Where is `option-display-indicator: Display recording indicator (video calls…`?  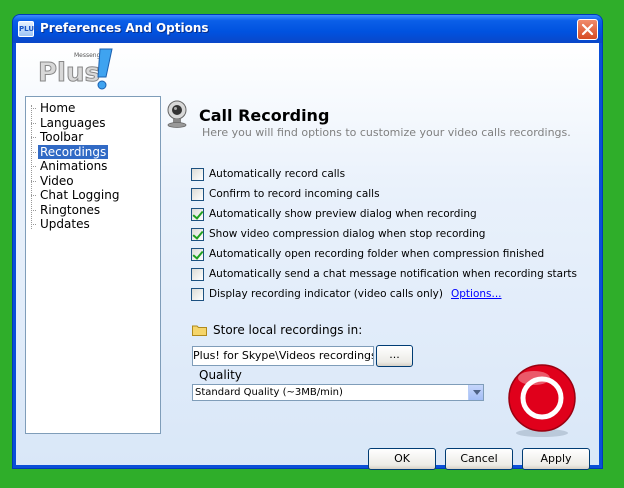 option-display-indicator: Display recording indicator (video calls… is located at coordinates (346, 295).